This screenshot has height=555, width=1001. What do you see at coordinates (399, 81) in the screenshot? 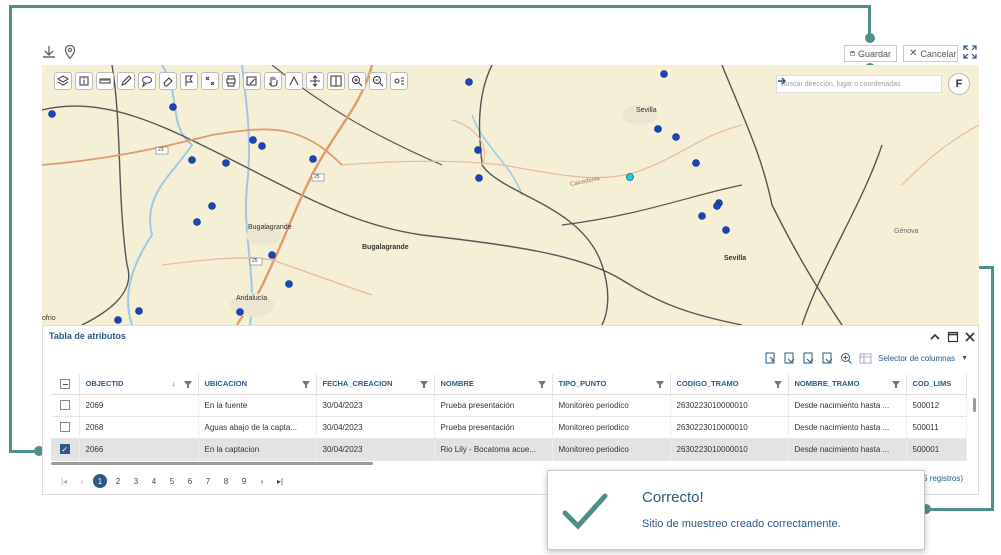
I see `settings-tool` at bounding box center [399, 81].